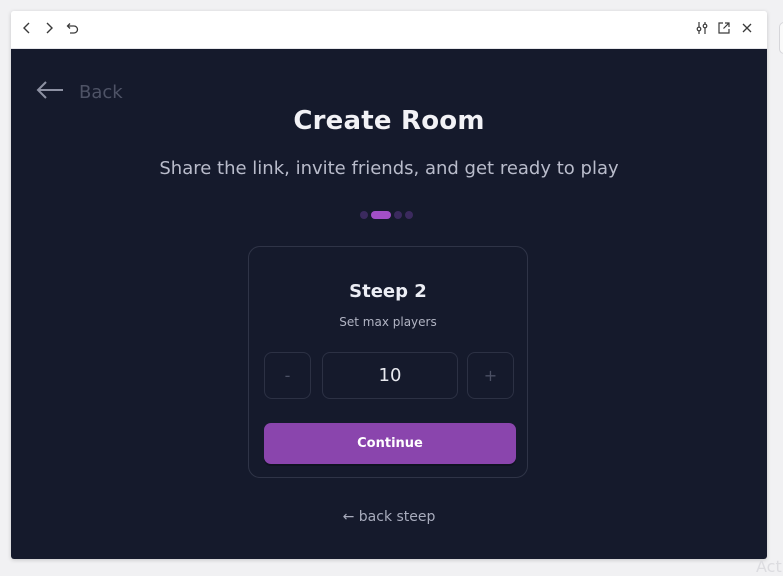  Describe the element at coordinates (50, 92) in the screenshot. I see `arrow-left-icon` at that location.